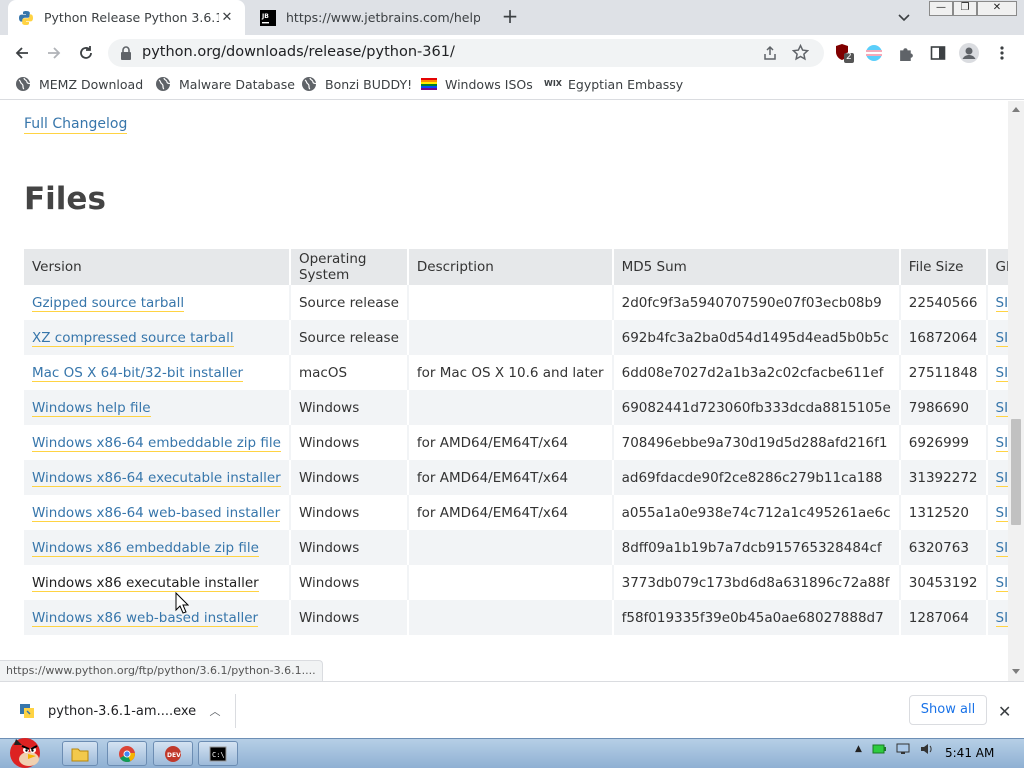  I want to click on full-changelog-link: Full Changelog, so click(76, 124).